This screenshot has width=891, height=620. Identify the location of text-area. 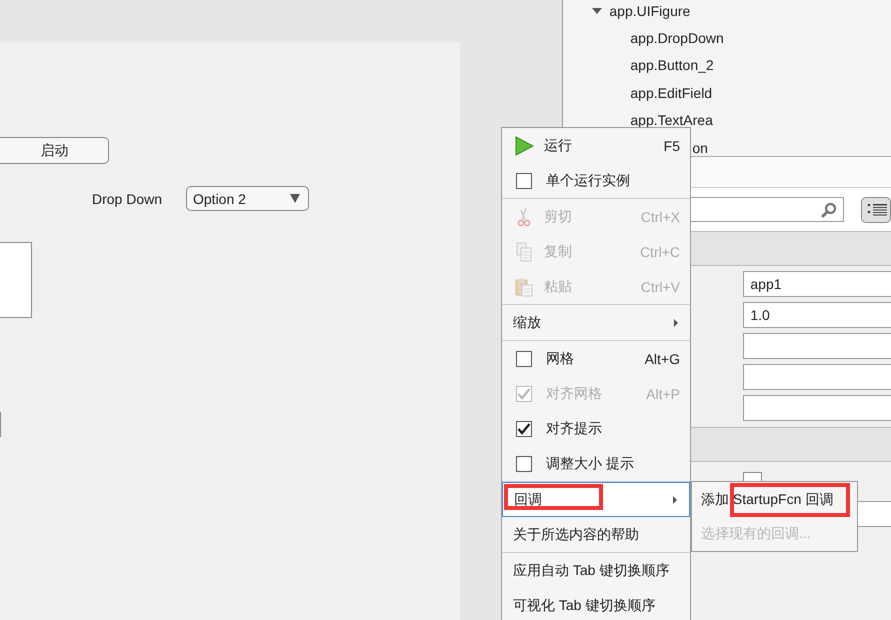
(16, 280).